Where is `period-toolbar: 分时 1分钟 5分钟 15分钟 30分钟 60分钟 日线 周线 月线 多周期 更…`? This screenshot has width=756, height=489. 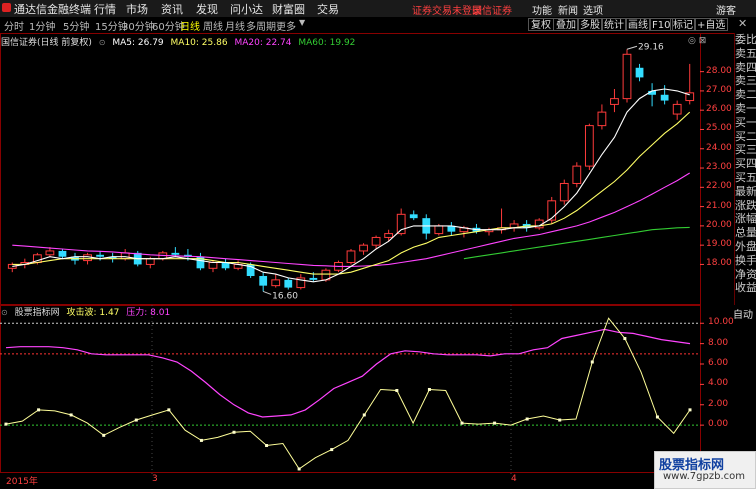
period-toolbar: 分时 1分钟 5分钟 15分钟 30分钟 60分钟 日线 周线 月线 多周期 更… is located at coordinates (378, 25).